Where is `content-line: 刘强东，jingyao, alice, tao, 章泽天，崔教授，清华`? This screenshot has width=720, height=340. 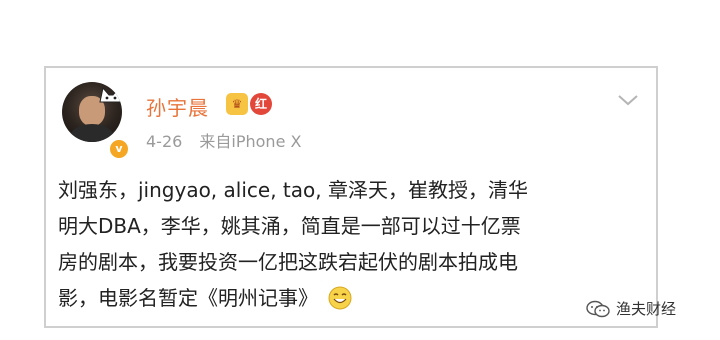 content-line: 刘强东，jingyao, alice, tao, 章泽天，崔教授，清华 is located at coordinates (293, 190).